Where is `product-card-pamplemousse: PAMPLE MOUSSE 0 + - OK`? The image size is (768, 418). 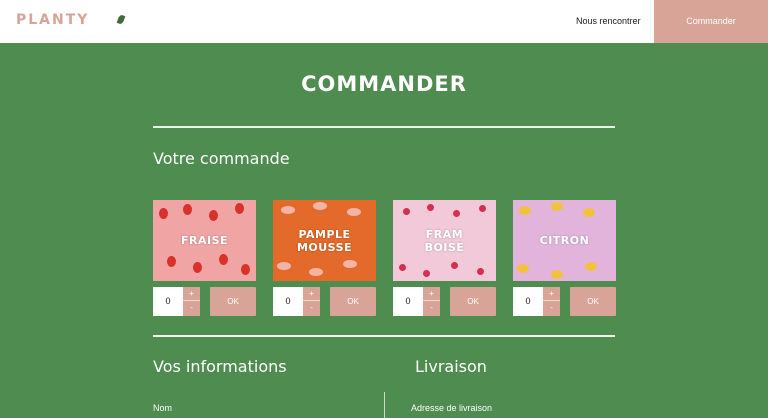 product-card-pamplemousse: PAMPLE MOUSSE 0 + - OK is located at coordinates (324, 258).